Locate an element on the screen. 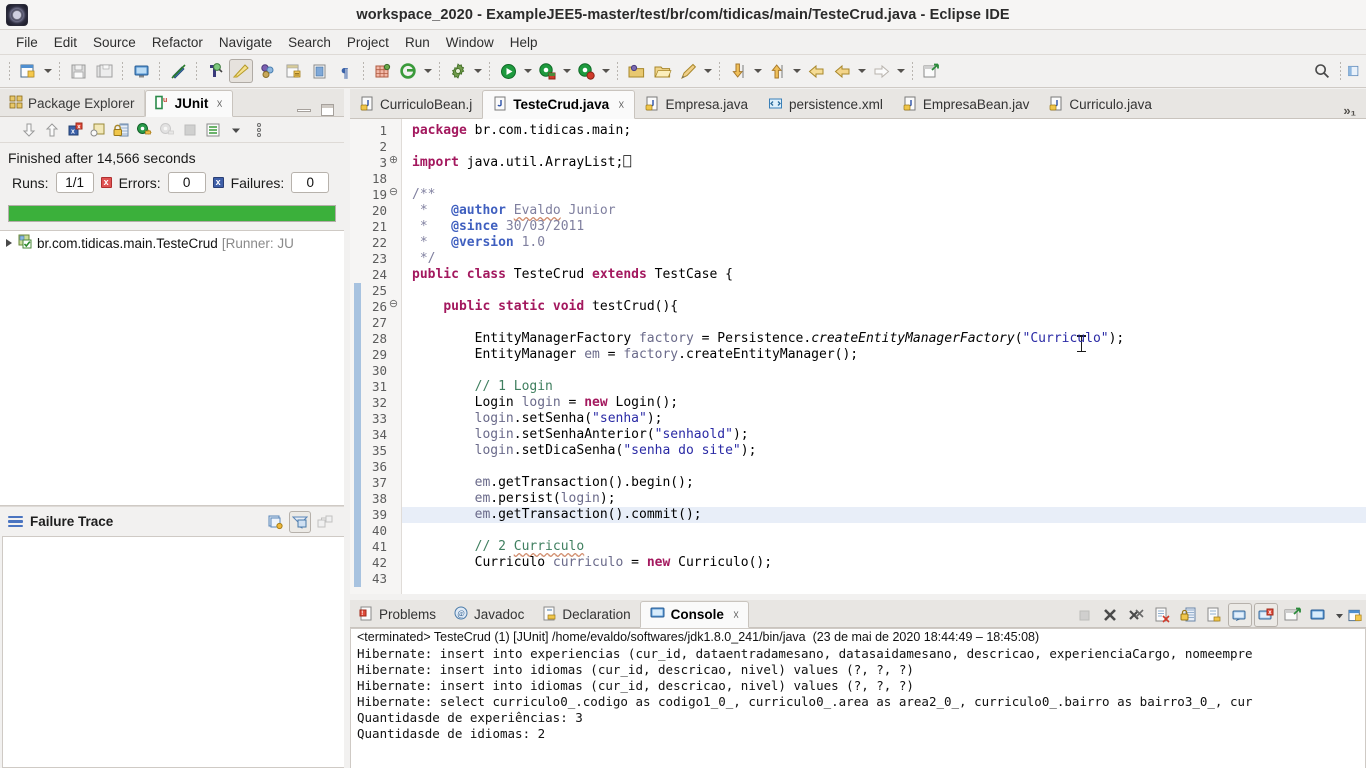  arrow-down-icon is located at coordinates (29, 130).